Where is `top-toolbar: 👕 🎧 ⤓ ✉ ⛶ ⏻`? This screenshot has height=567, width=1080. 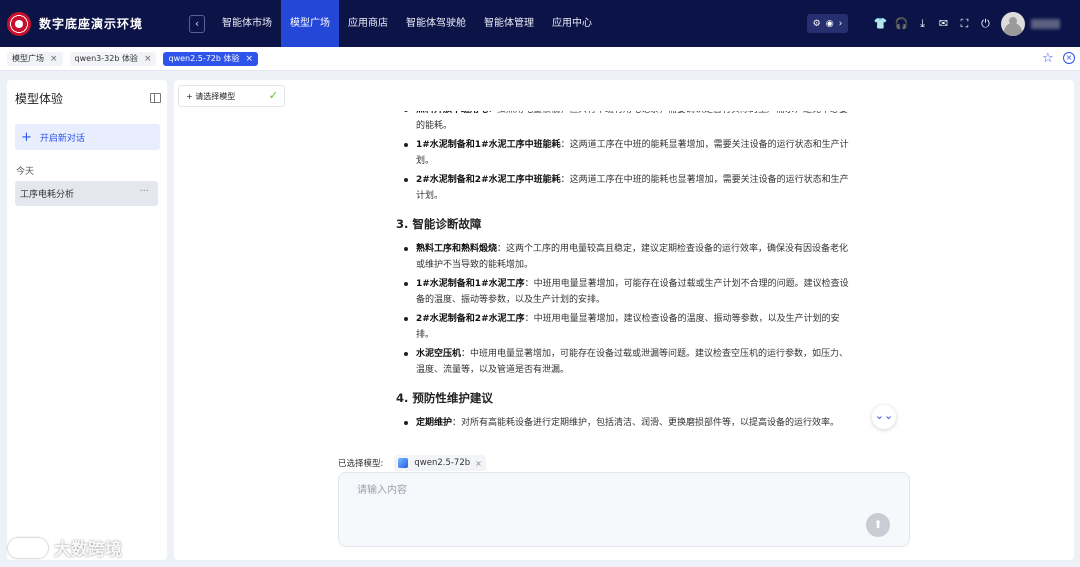 top-toolbar: 👕 🎧 ⤓ ✉ ⛶ ⏻ is located at coordinates (933, 23).